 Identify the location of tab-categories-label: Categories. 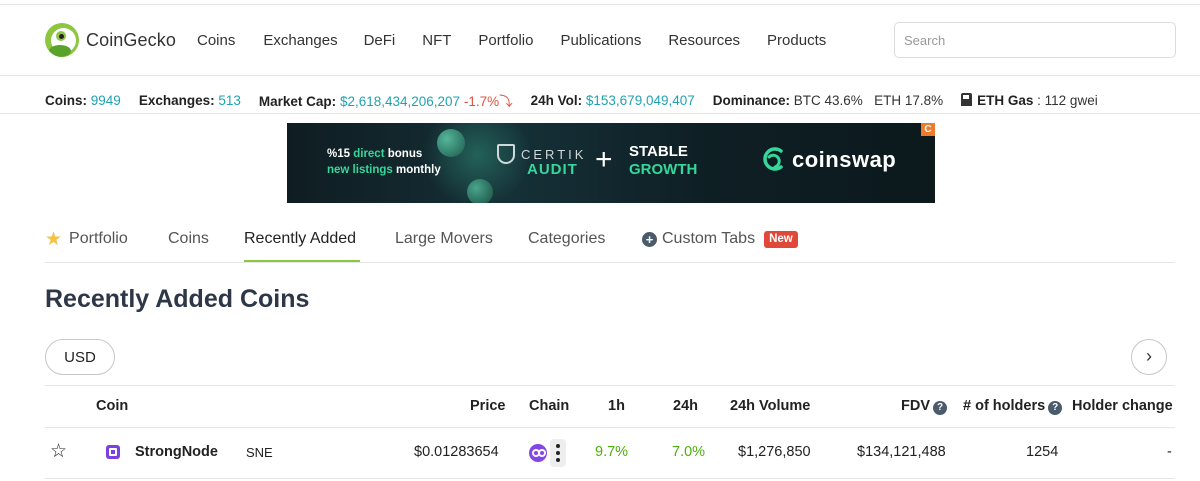
(567, 238).